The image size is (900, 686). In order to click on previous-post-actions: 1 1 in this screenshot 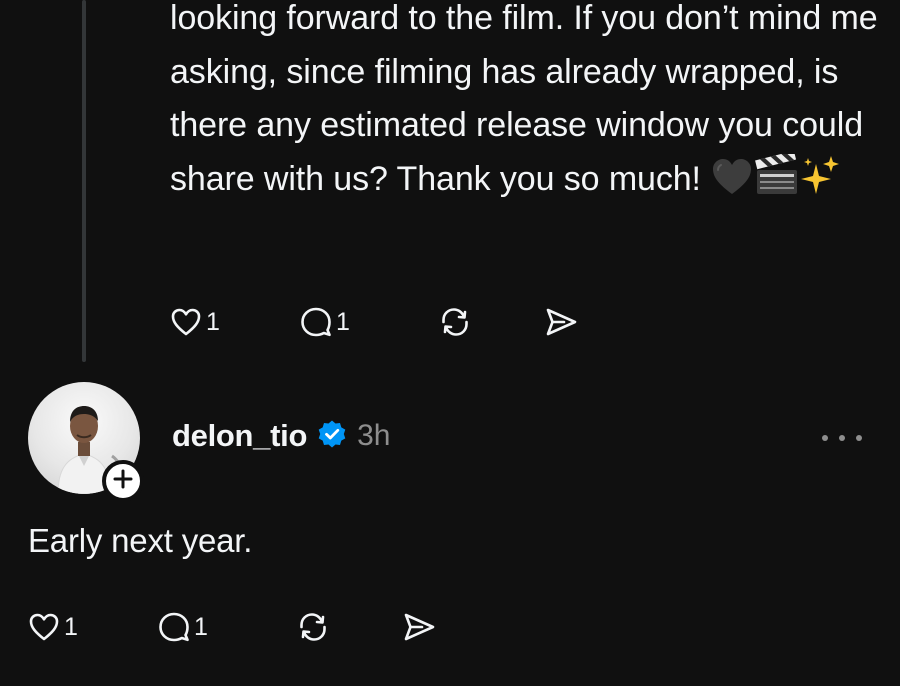, I will do `click(374, 322)`.